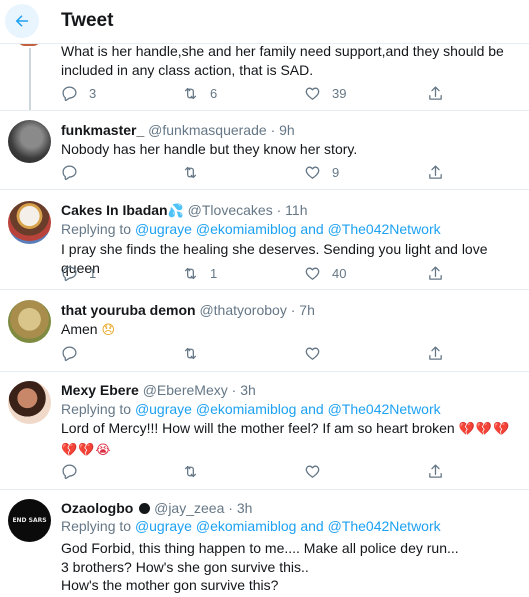 The image size is (529, 597). I want to click on tweet-header: Ozaologbo @jay_zeea · 3h, so click(156, 508).